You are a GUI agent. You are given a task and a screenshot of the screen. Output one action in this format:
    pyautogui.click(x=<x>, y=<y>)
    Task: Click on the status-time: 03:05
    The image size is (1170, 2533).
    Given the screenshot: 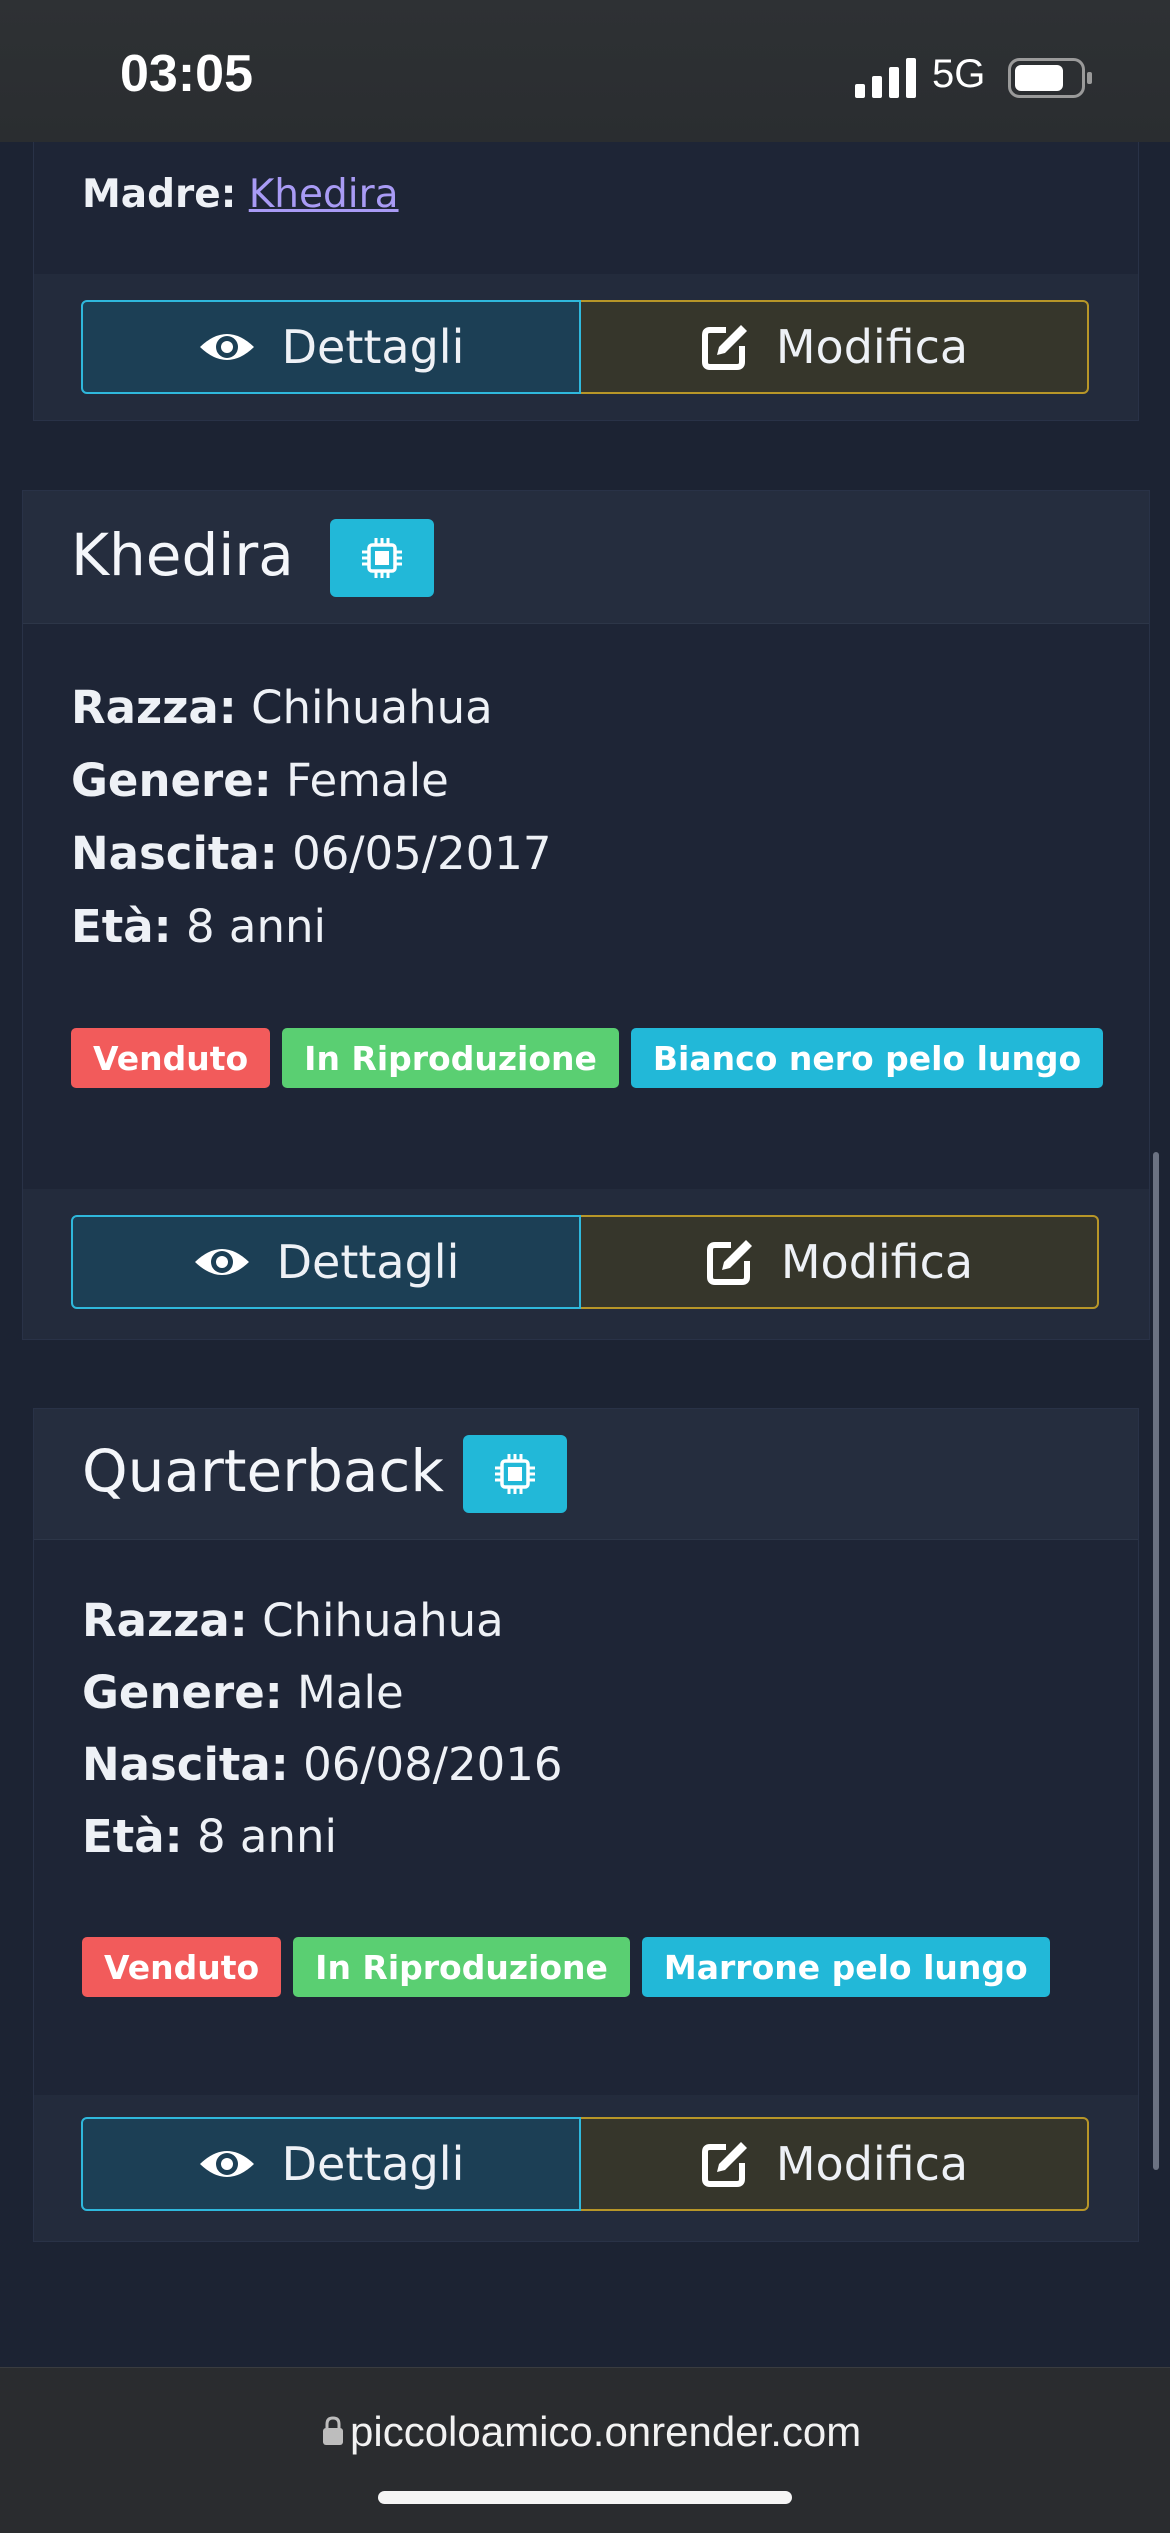 What is the action you would take?
    pyautogui.click(x=186, y=74)
    